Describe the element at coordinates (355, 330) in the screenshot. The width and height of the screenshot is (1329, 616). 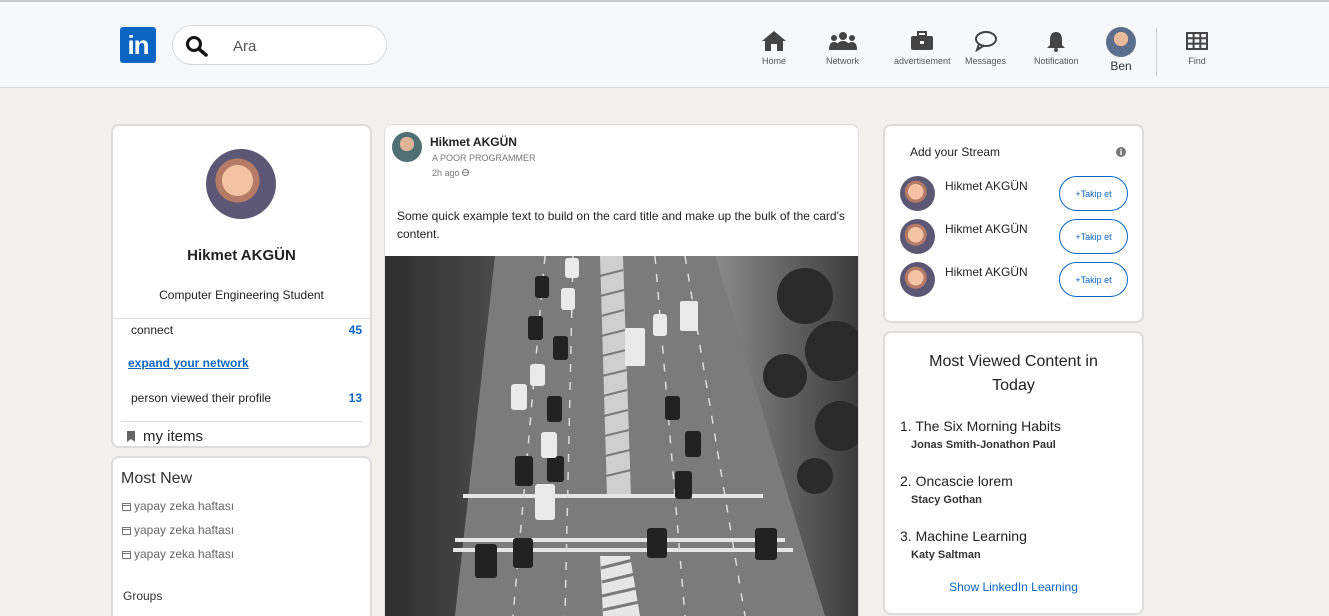
I see `connect-count: 45` at that location.